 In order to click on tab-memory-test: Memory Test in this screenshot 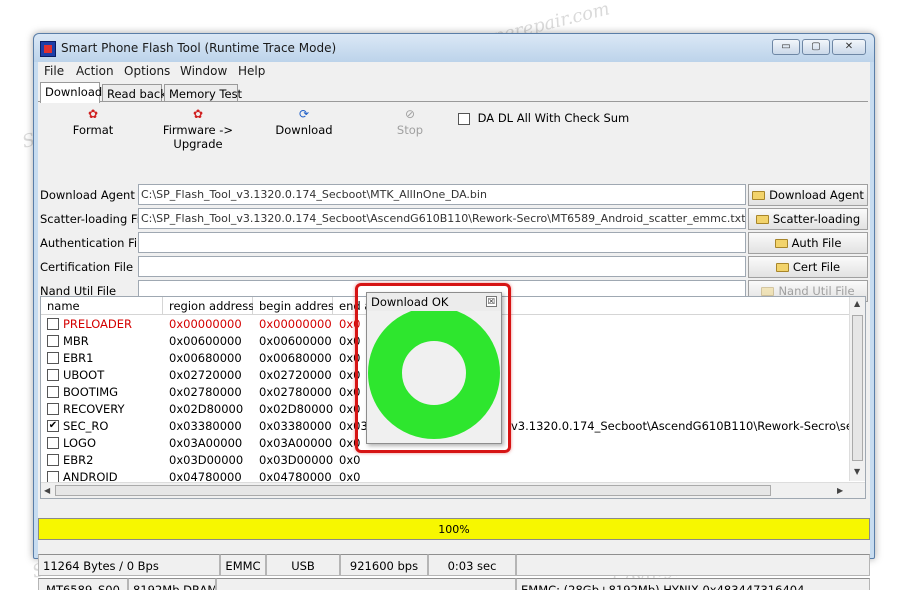, I will do `click(203, 93)`.